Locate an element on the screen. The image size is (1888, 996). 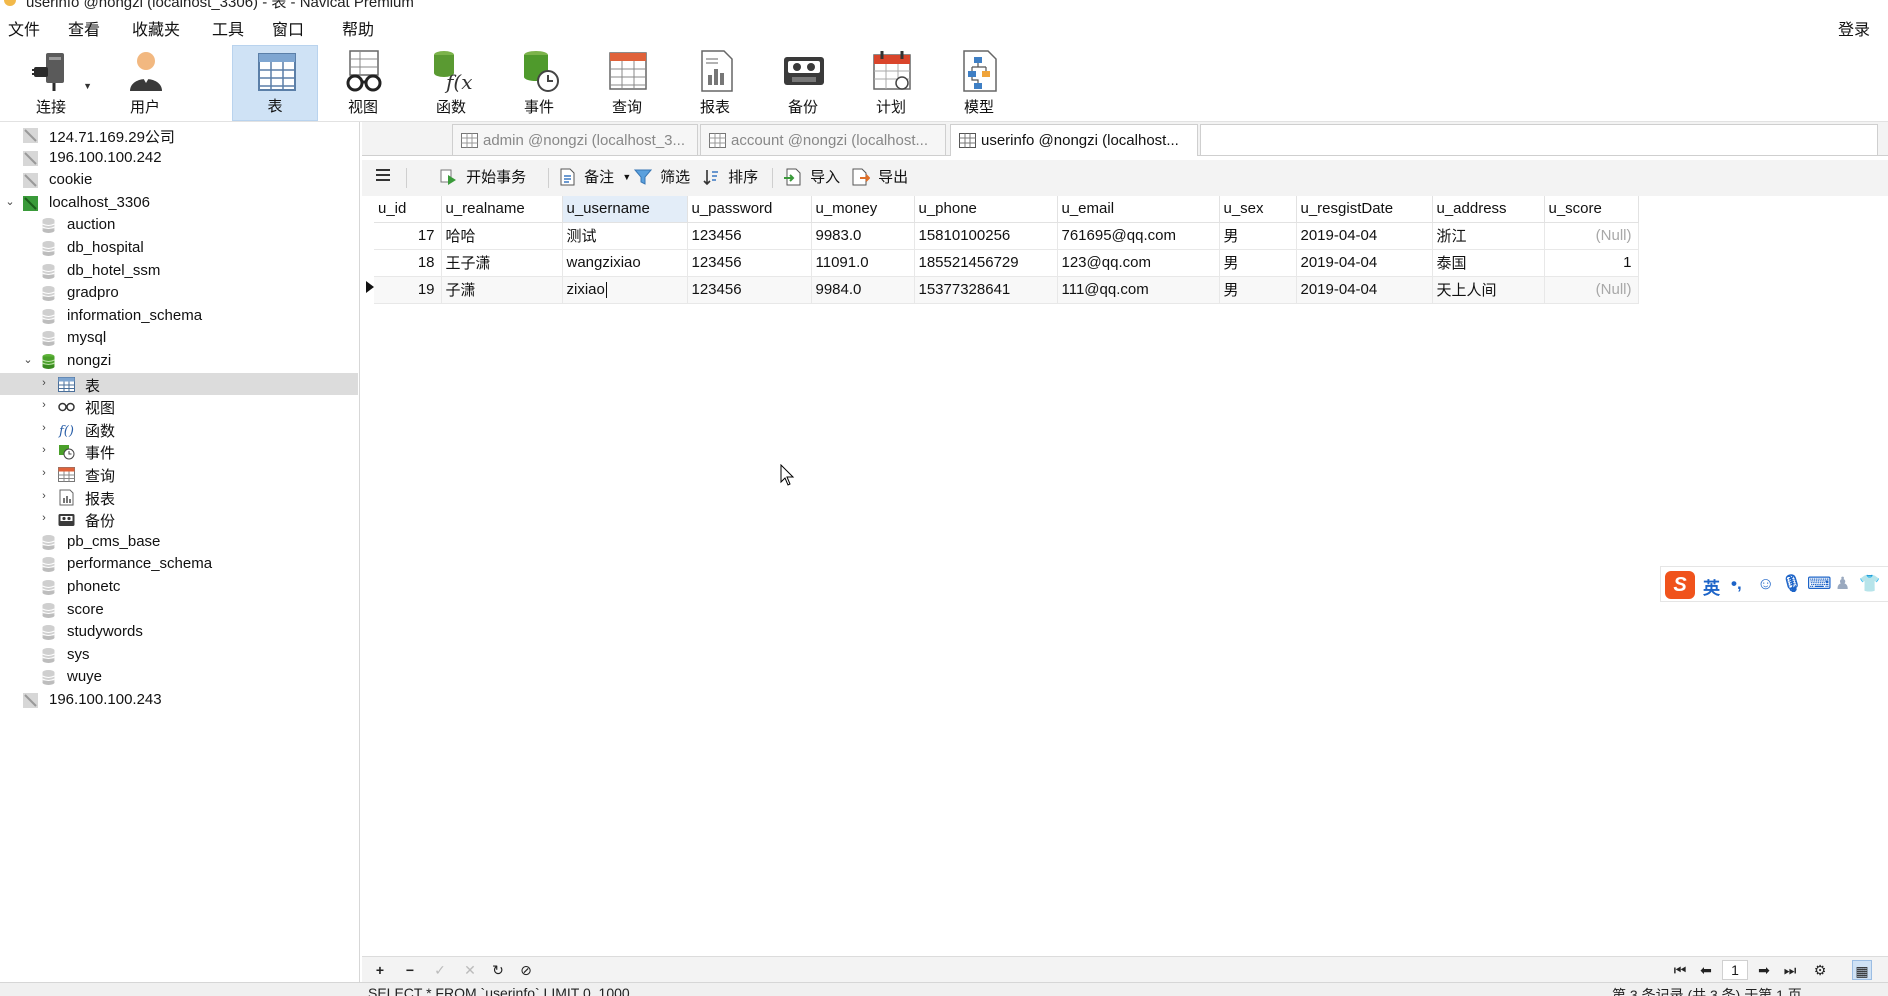
tree-item: ⌄ localhost_3306 is located at coordinates (179, 203).